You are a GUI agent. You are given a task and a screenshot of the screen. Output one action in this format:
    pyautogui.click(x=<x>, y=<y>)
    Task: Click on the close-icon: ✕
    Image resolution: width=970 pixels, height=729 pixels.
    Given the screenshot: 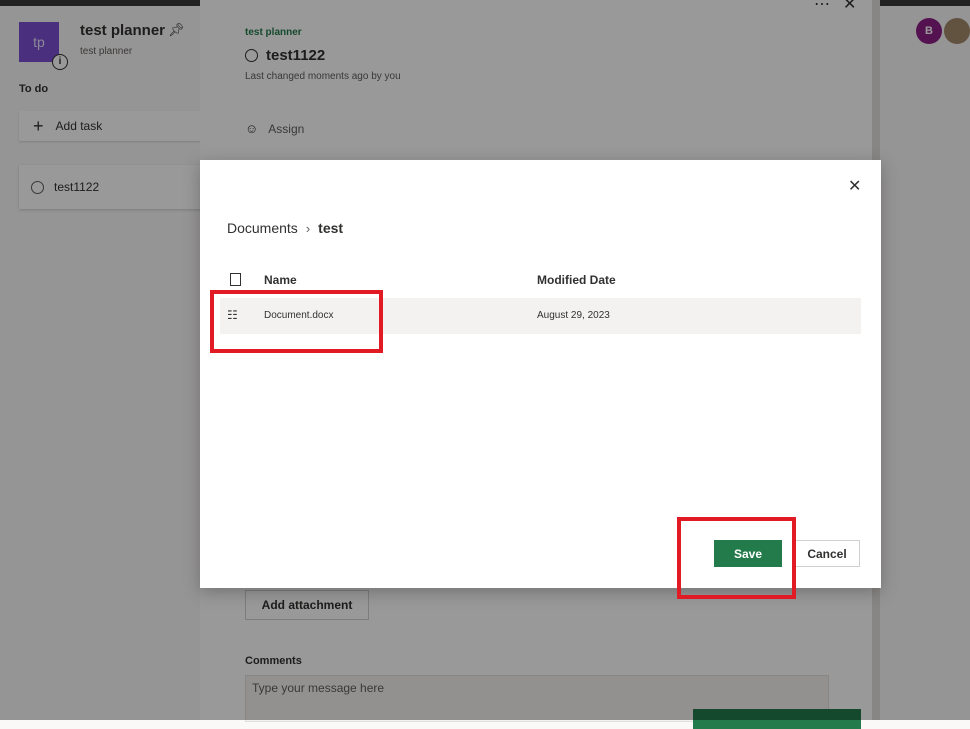 What is the action you would take?
    pyautogui.click(x=854, y=186)
    